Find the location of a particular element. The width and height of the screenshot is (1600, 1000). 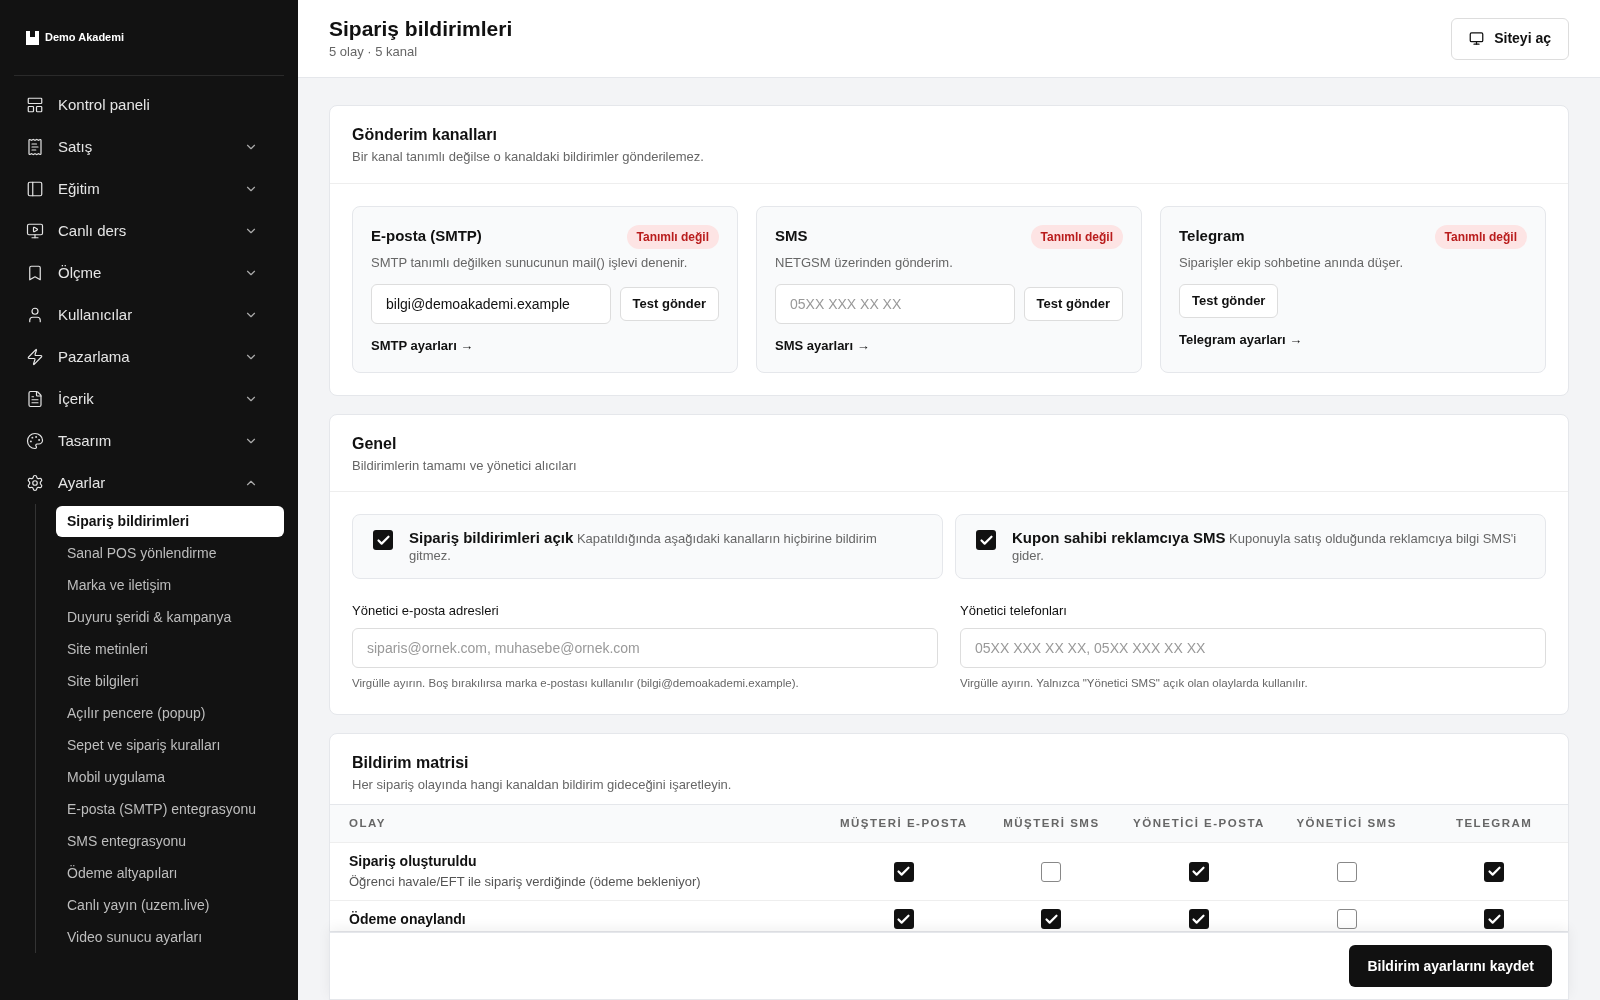

field-label: Yönetici e-posta adresleri is located at coordinates (426, 611).